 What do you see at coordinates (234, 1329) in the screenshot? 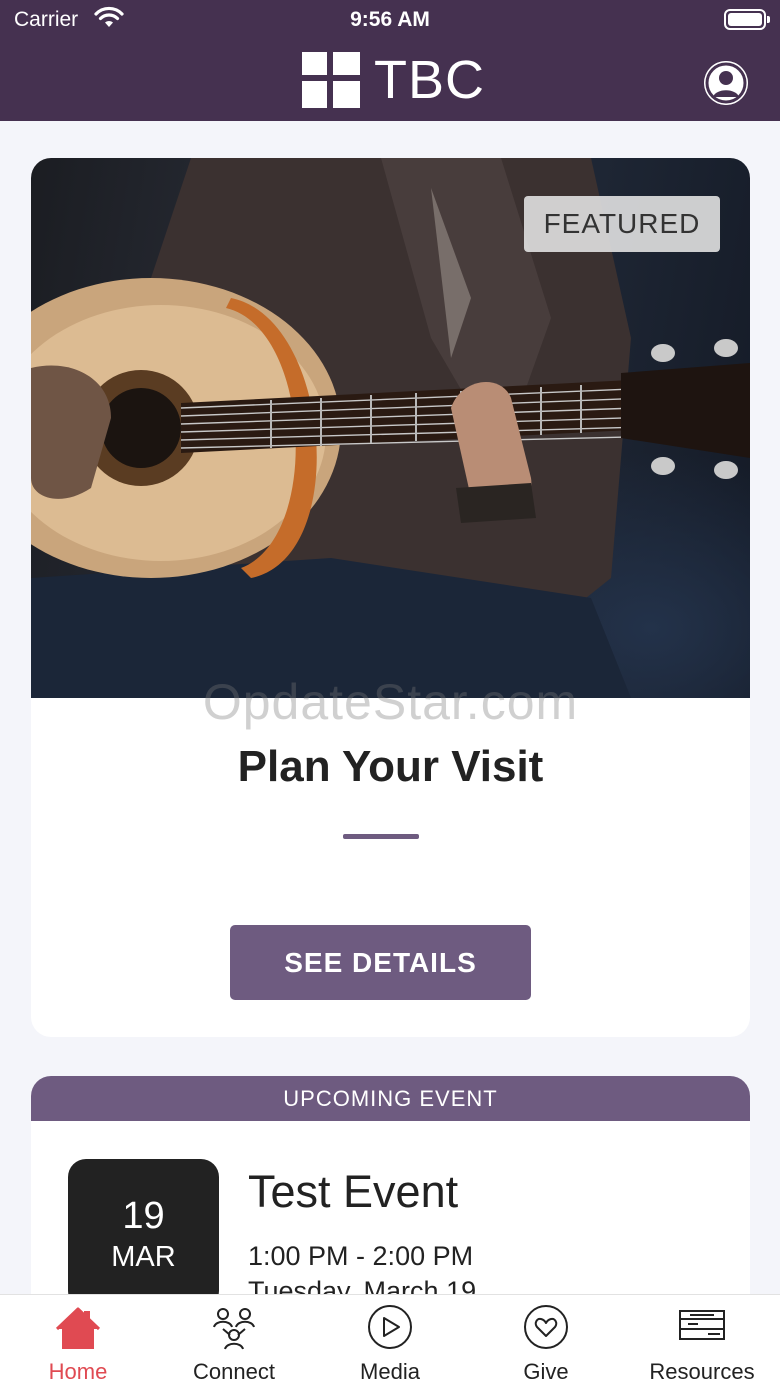
I see `connect-icon` at bounding box center [234, 1329].